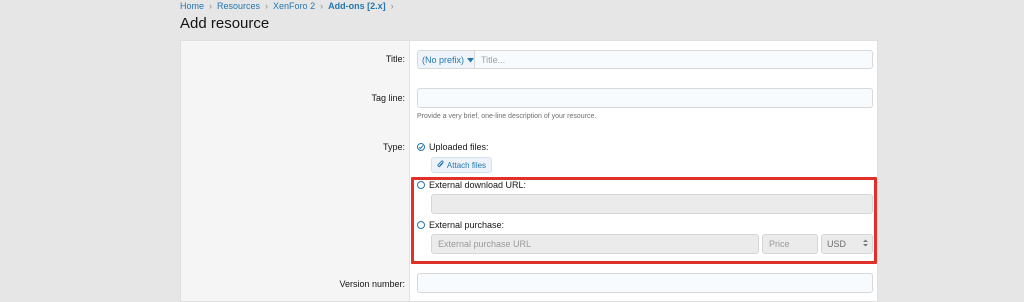 The image size is (1024, 302). What do you see at coordinates (192, 6) in the screenshot?
I see `breadcrumb-home: Home` at bounding box center [192, 6].